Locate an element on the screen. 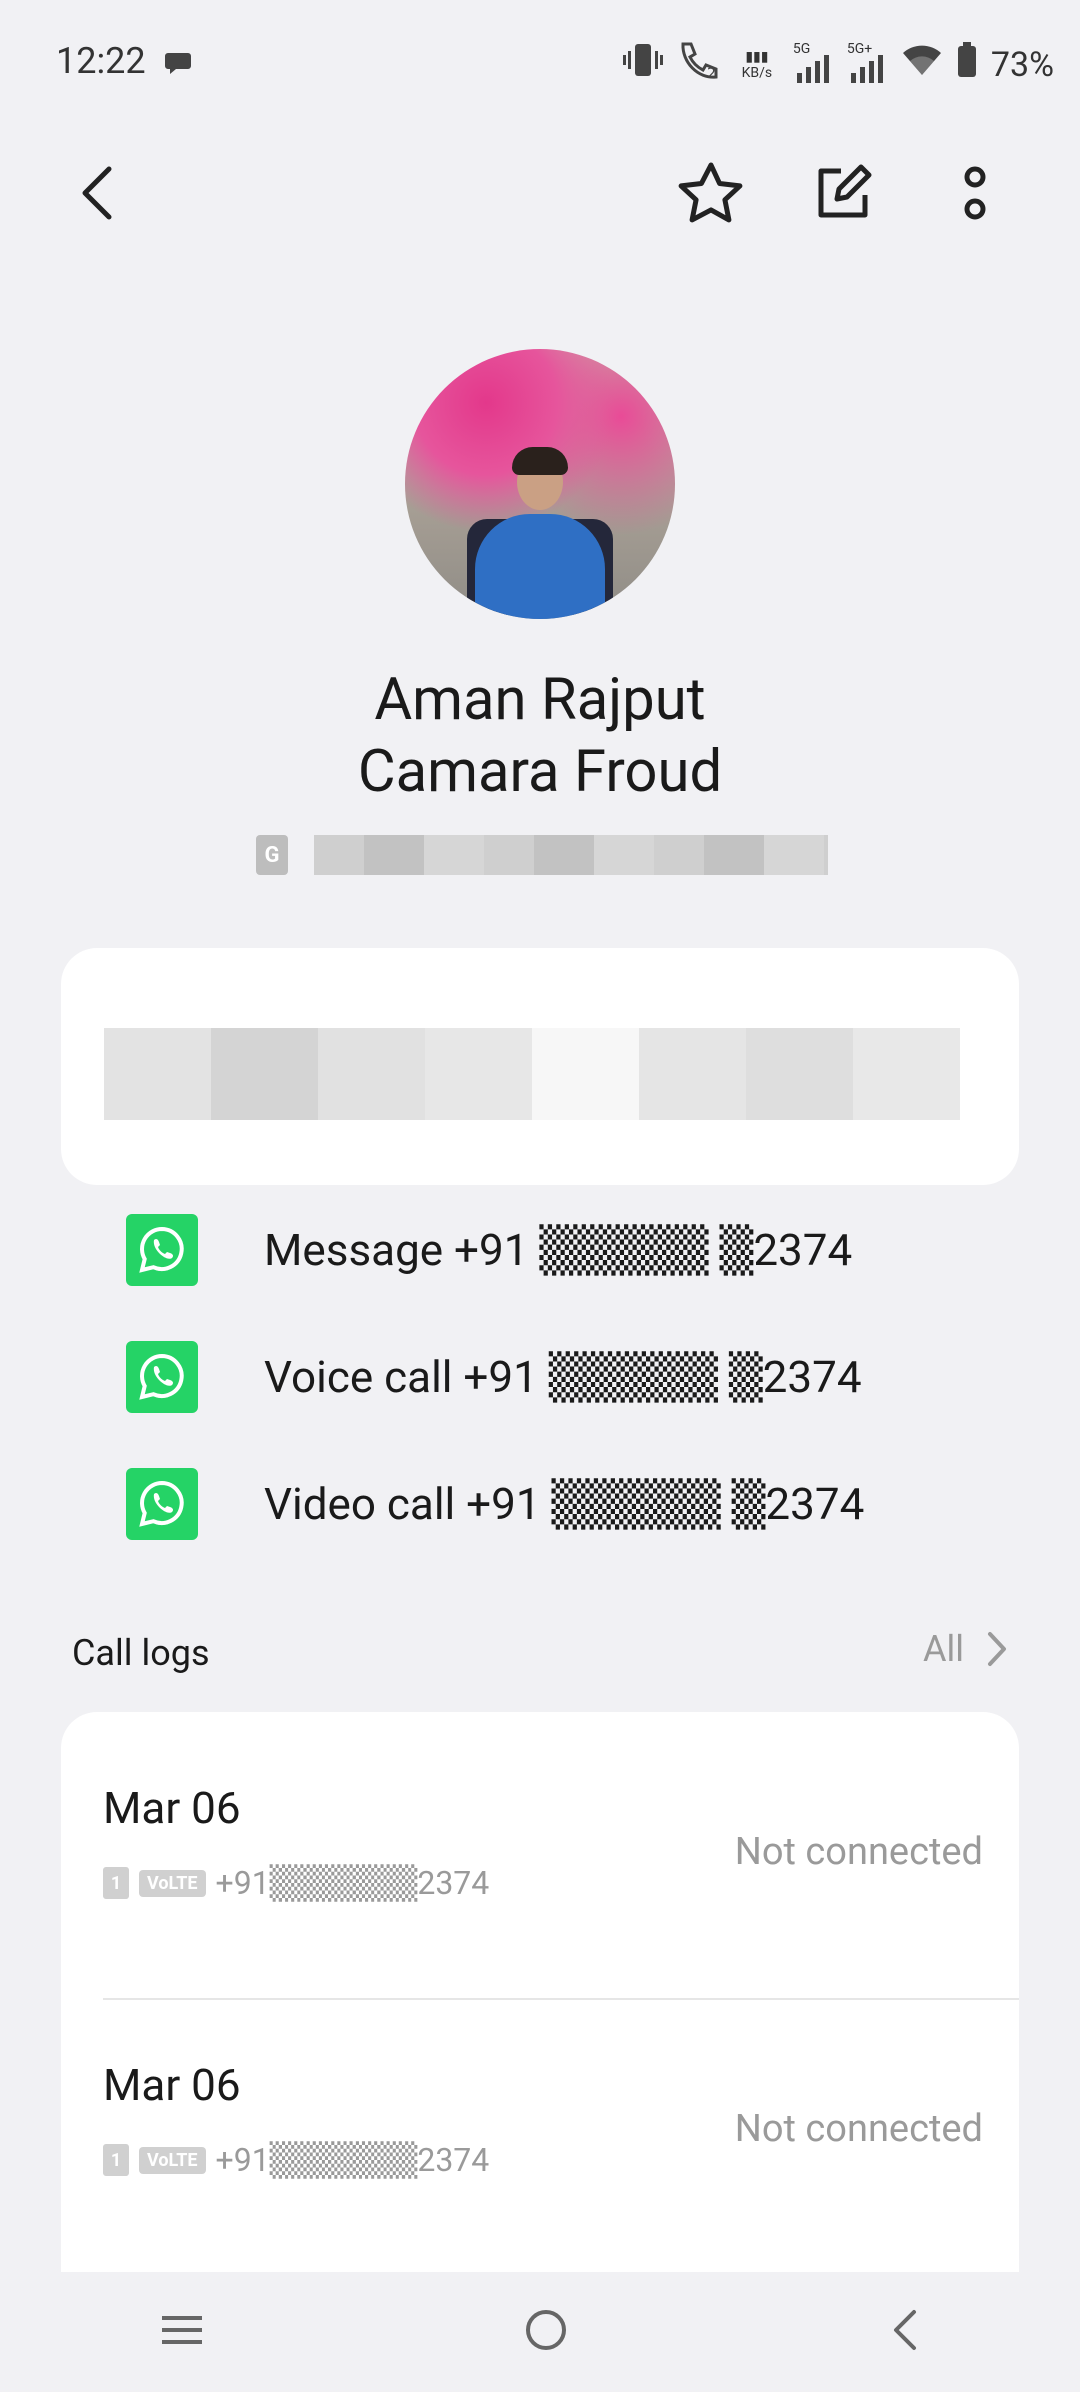 Image resolution: width=1080 pixels, height=2392 pixels. battery-level: 73% is located at coordinates (1022, 64).